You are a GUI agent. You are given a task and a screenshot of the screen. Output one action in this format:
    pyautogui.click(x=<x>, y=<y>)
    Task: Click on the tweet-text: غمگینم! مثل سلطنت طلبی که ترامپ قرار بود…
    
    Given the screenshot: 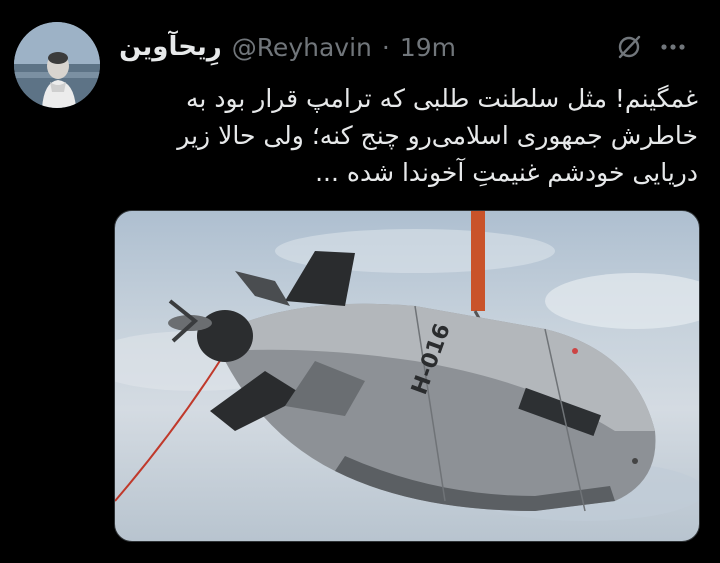 What is the action you would take?
    pyautogui.click(x=437, y=135)
    